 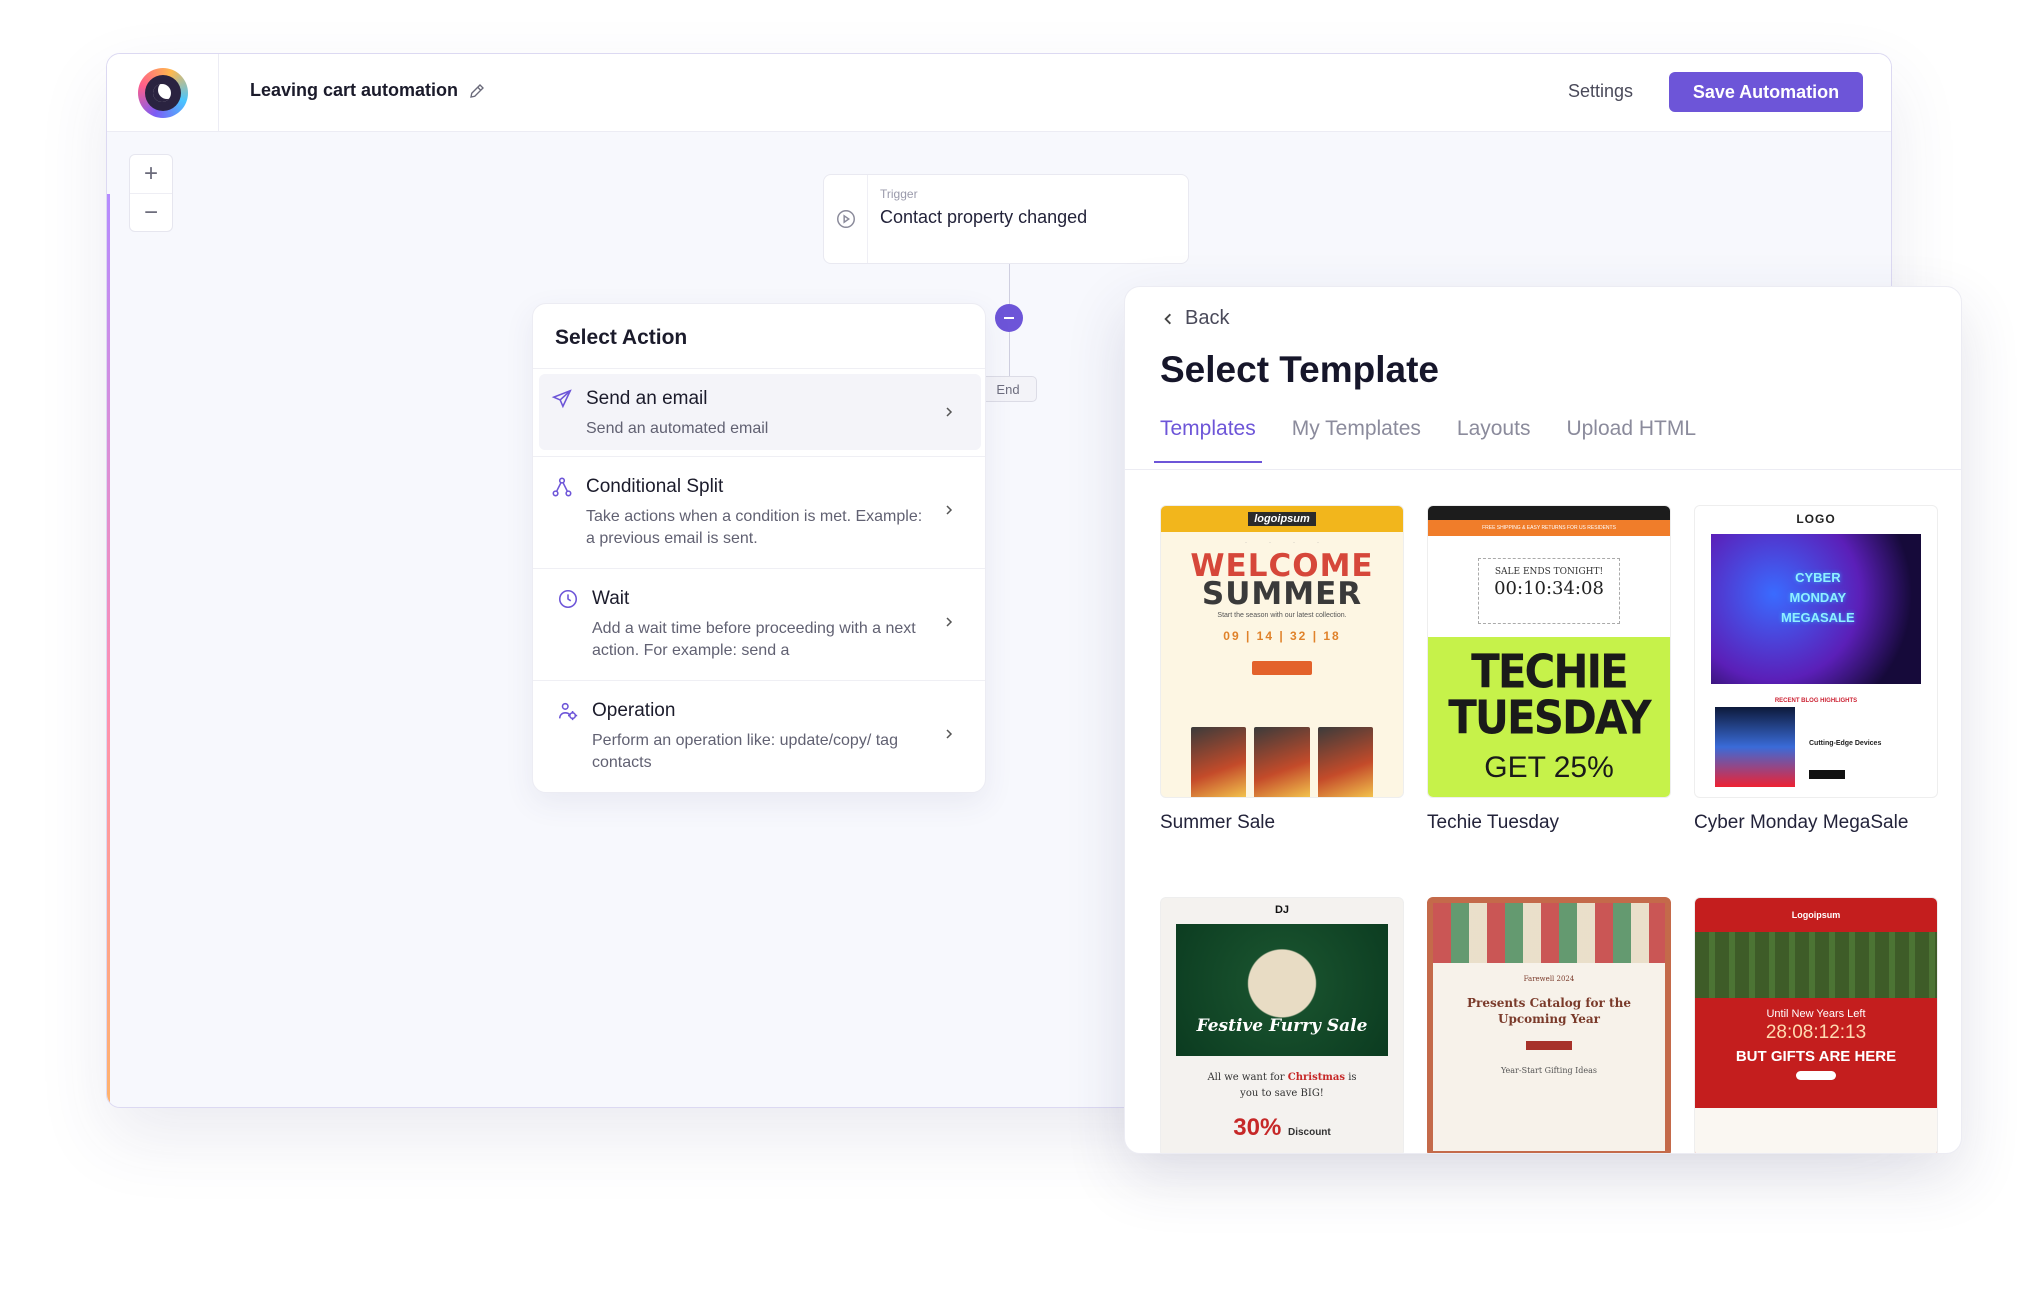 I want to click on collapse-node-button, so click(x=1009, y=318).